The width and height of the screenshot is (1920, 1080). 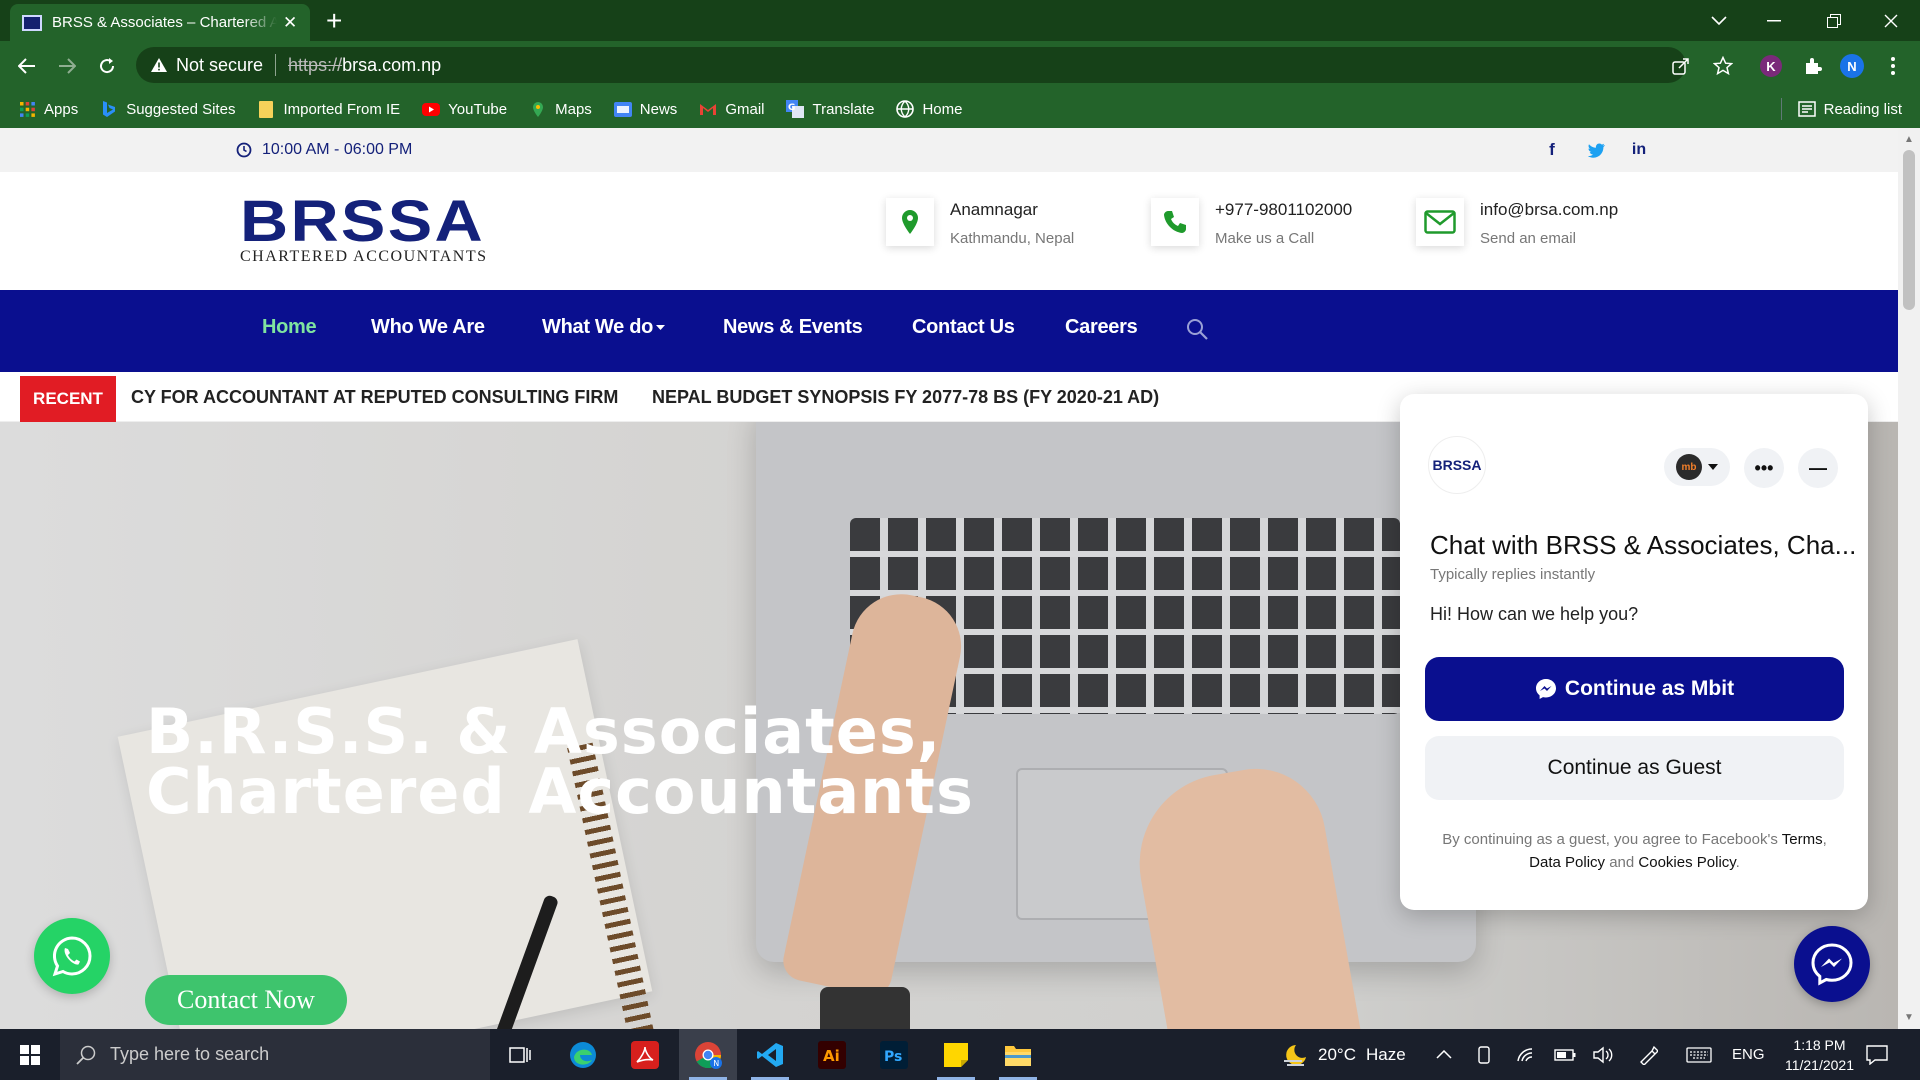 What do you see at coordinates (67, 66) in the screenshot?
I see `forward-arrow-icon` at bounding box center [67, 66].